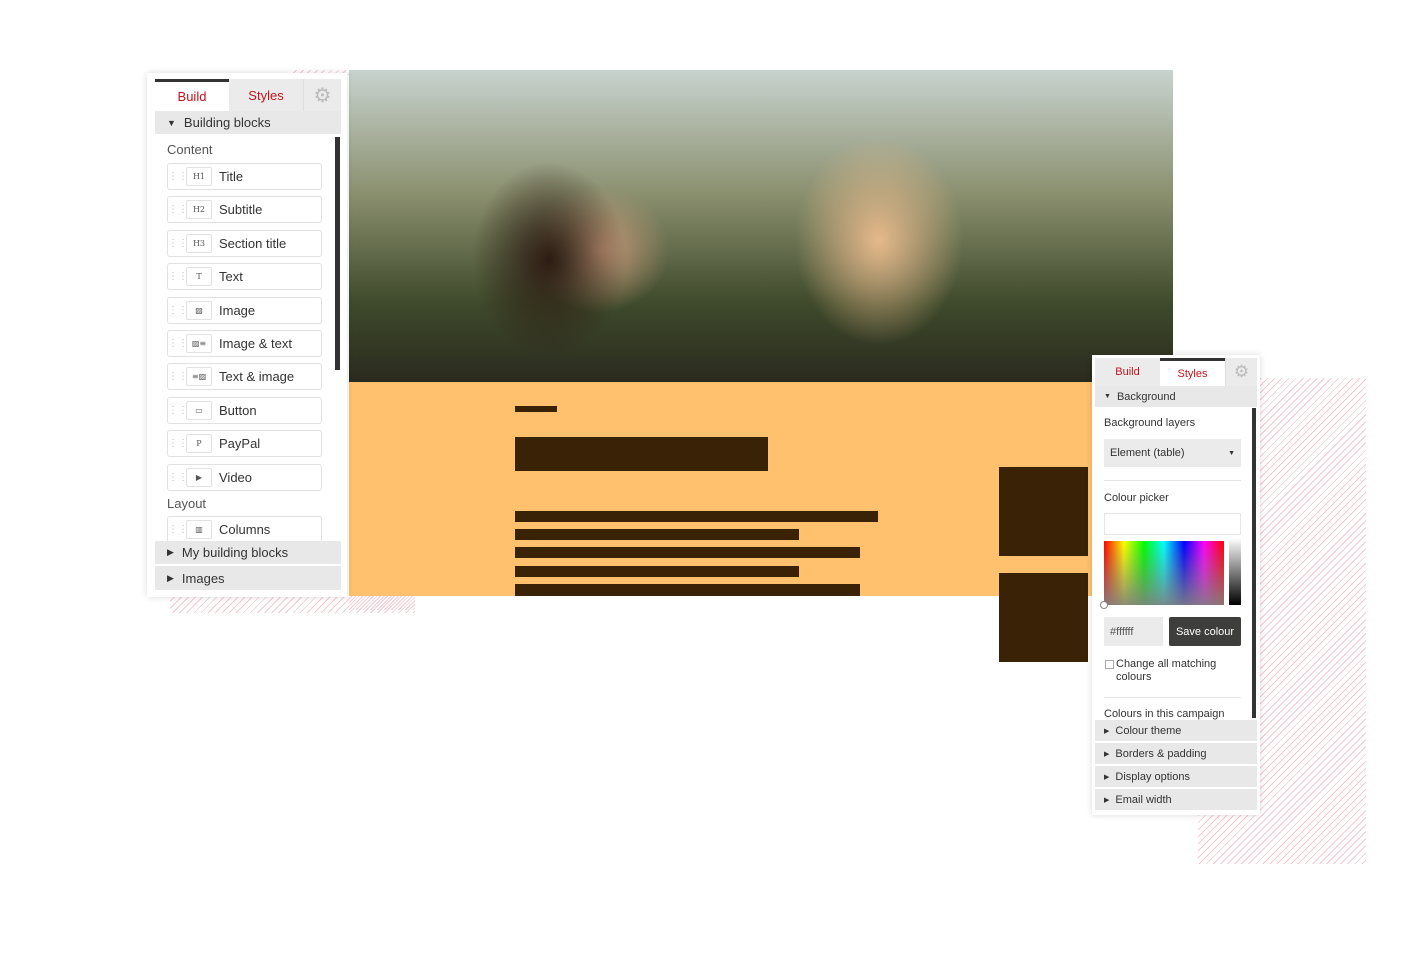 This screenshot has width=1420, height=978. Describe the element at coordinates (1164, 573) in the screenshot. I see `colour-spectrum` at that location.